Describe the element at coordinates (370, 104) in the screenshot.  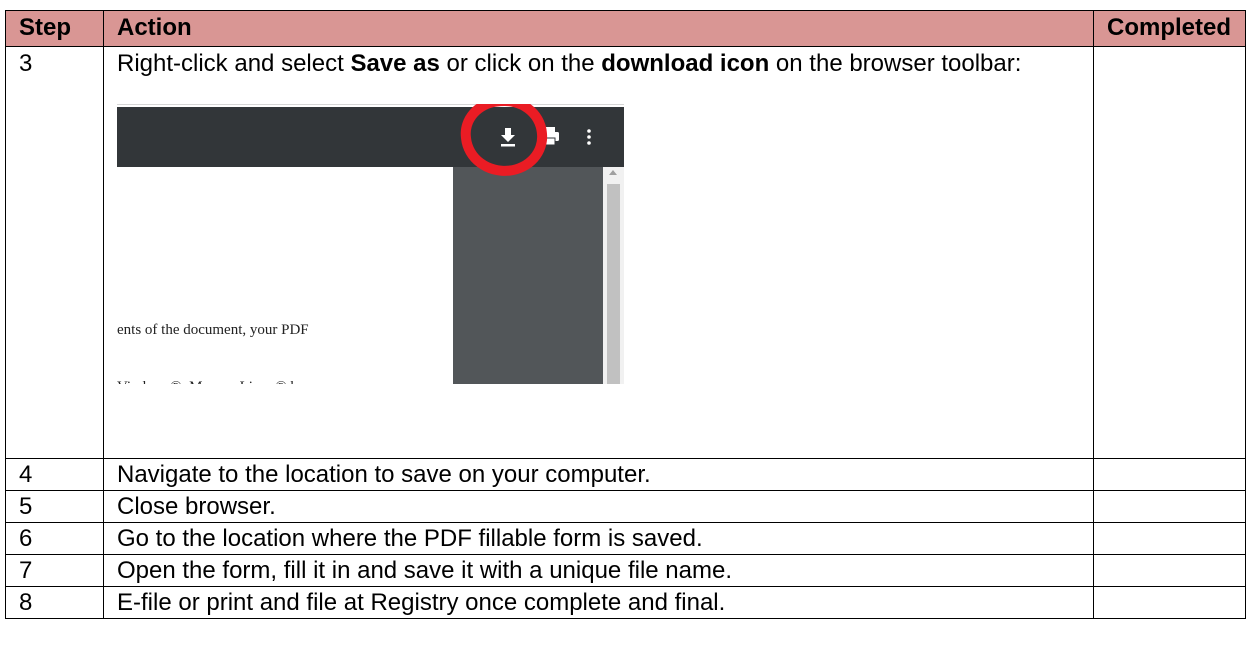
I see `figure-top-border` at that location.